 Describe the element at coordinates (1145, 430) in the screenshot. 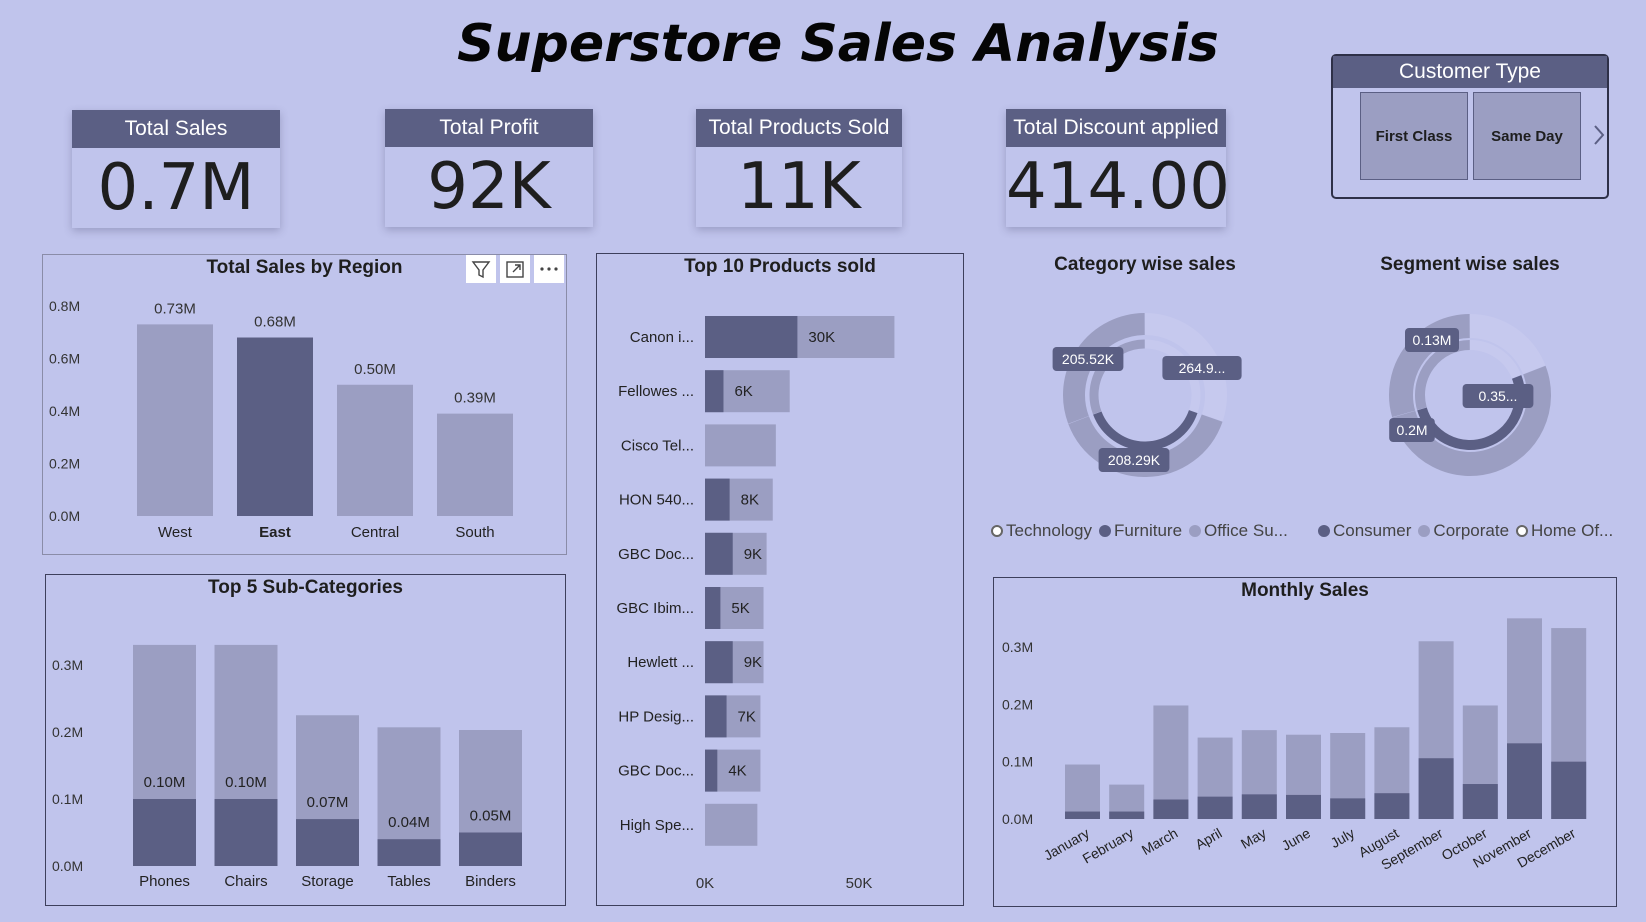

I see `slice-furniture` at that location.